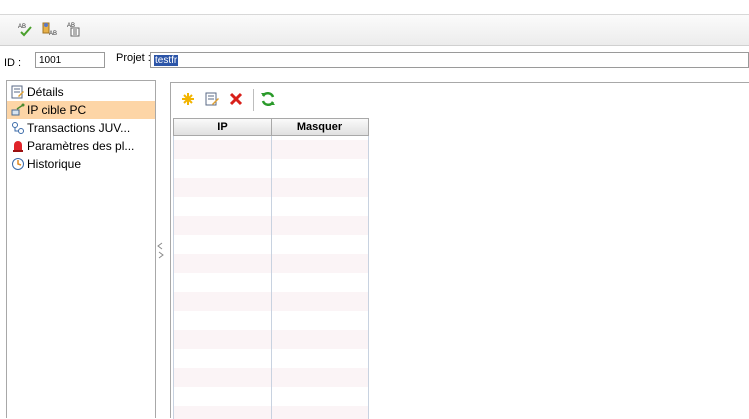 The height and width of the screenshot is (419, 749). Describe the element at coordinates (133, 58) in the screenshot. I see `project-label: Projet :` at that location.